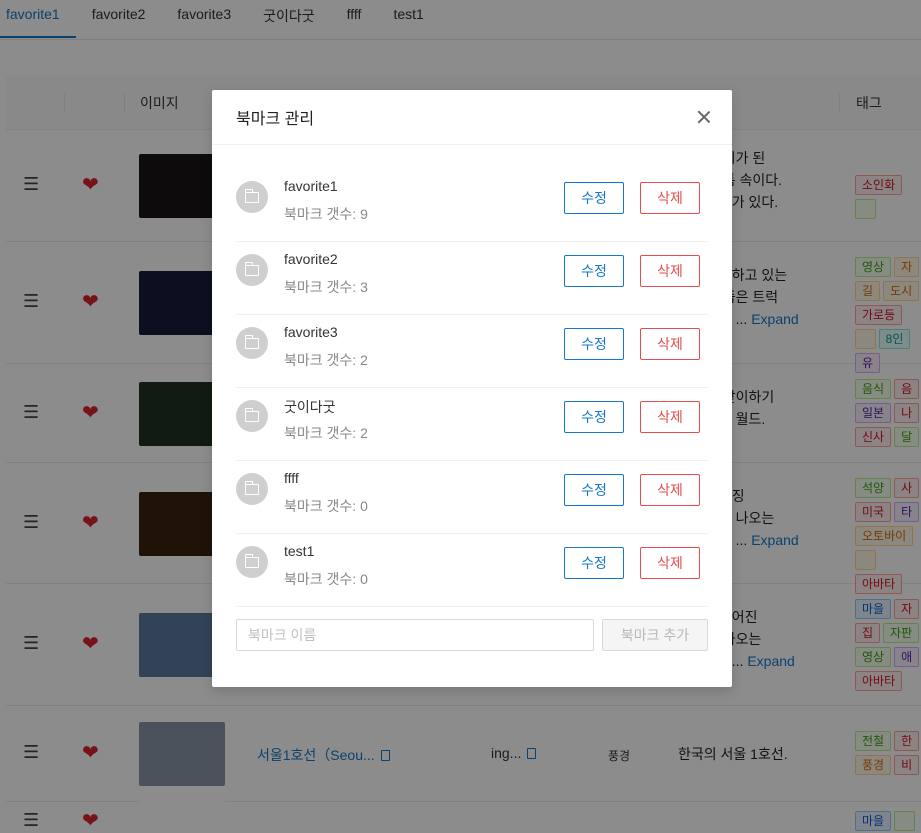 The height and width of the screenshot is (833, 921). Describe the element at coordinates (472, 117) in the screenshot. I see `modal-header: 북마크 관리` at that location.